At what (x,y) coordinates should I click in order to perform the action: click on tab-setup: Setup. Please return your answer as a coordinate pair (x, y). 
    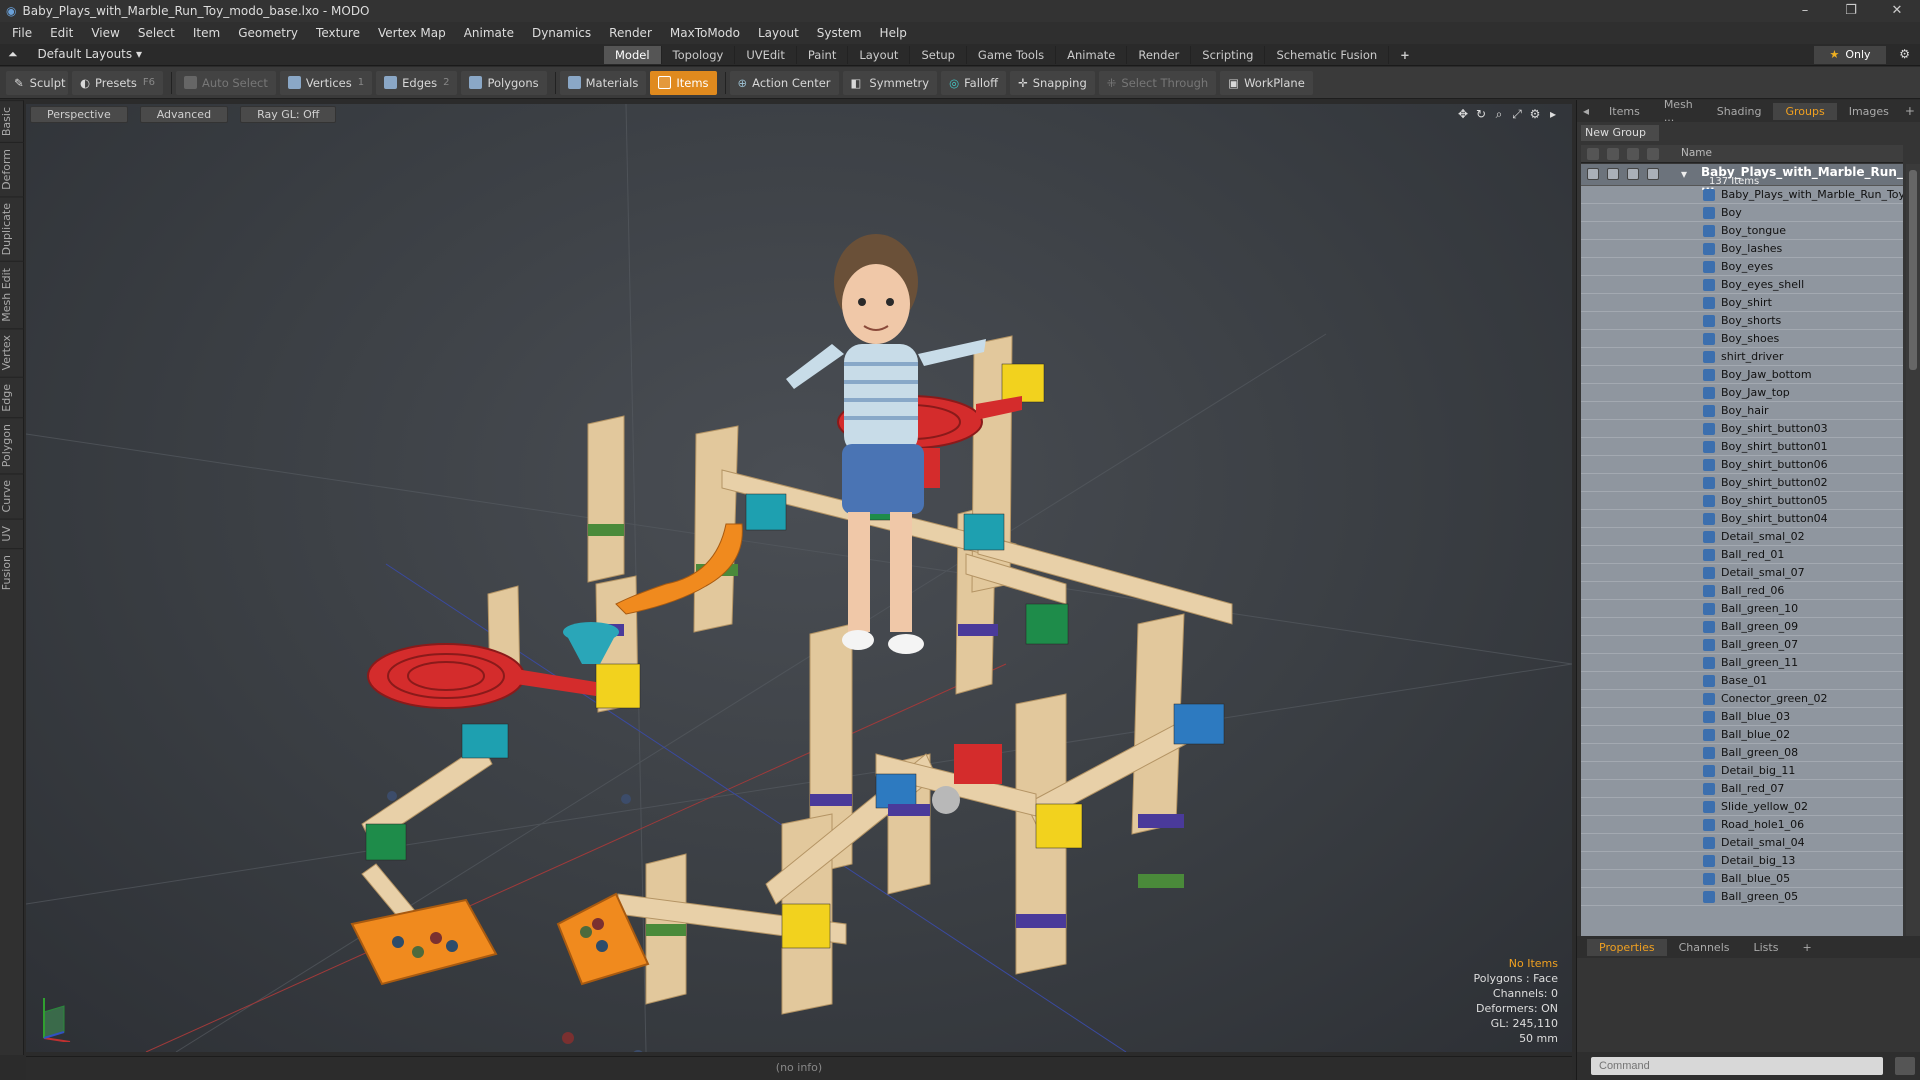
    Looking at the image, I should click on (938, 55).